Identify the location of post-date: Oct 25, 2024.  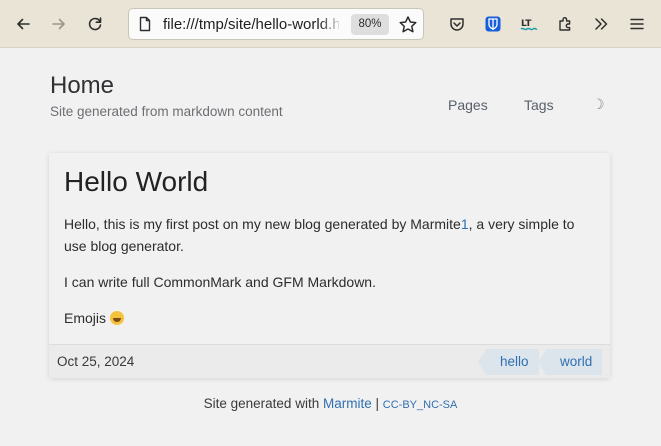
(96, 361).